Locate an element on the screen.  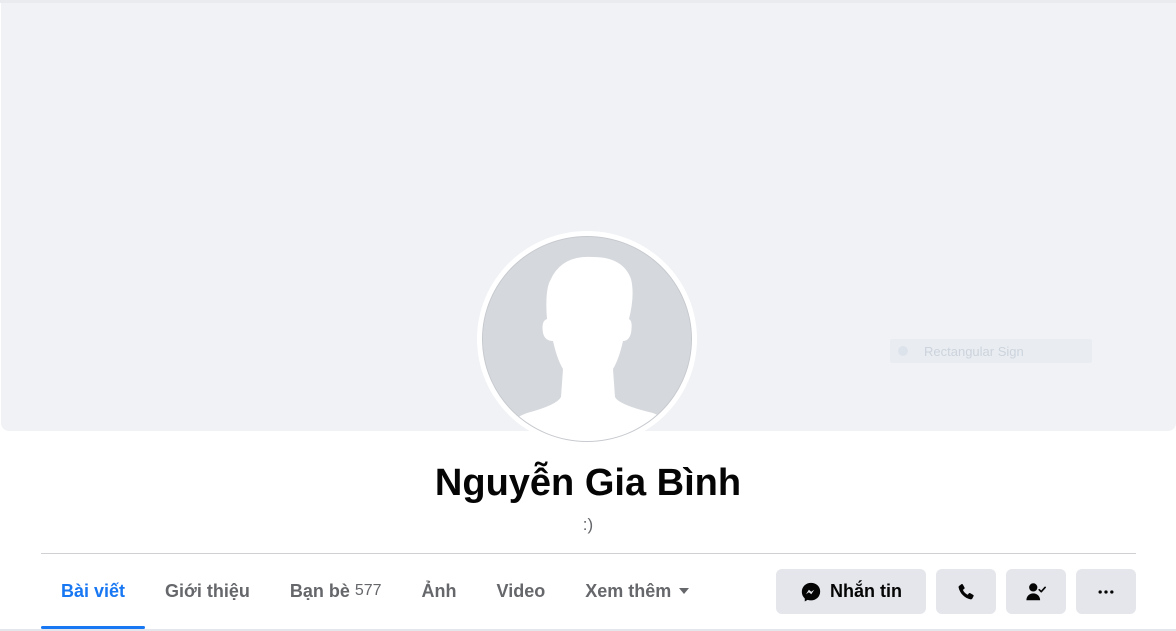
message-button: Nhắn tin is located at coordinates (851, 591).